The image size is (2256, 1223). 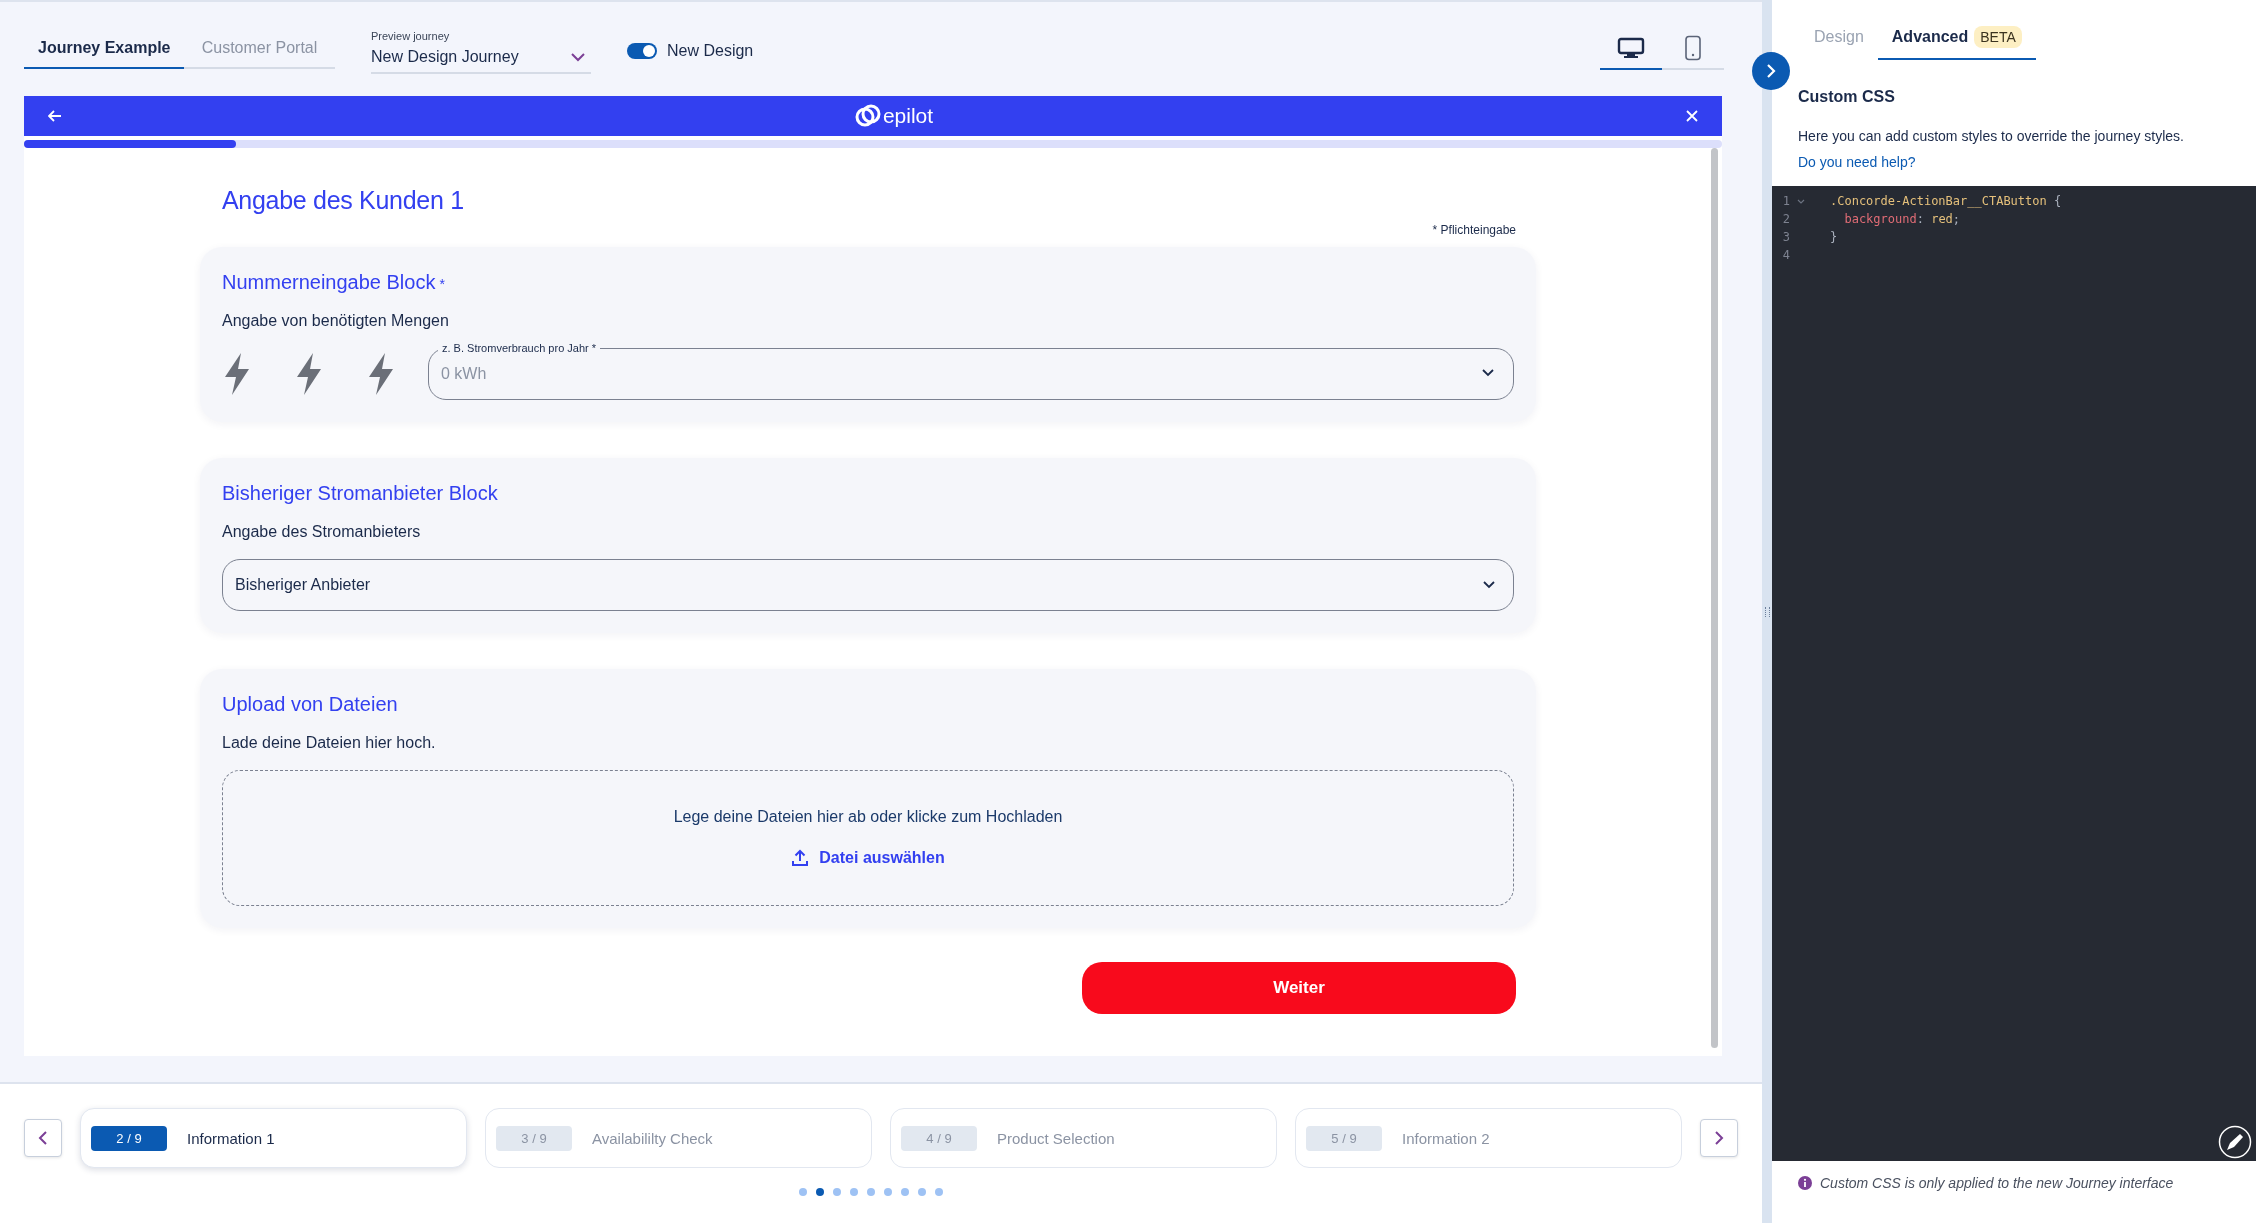 I want to click on next-step-button, so click(x=1719, y=1138).